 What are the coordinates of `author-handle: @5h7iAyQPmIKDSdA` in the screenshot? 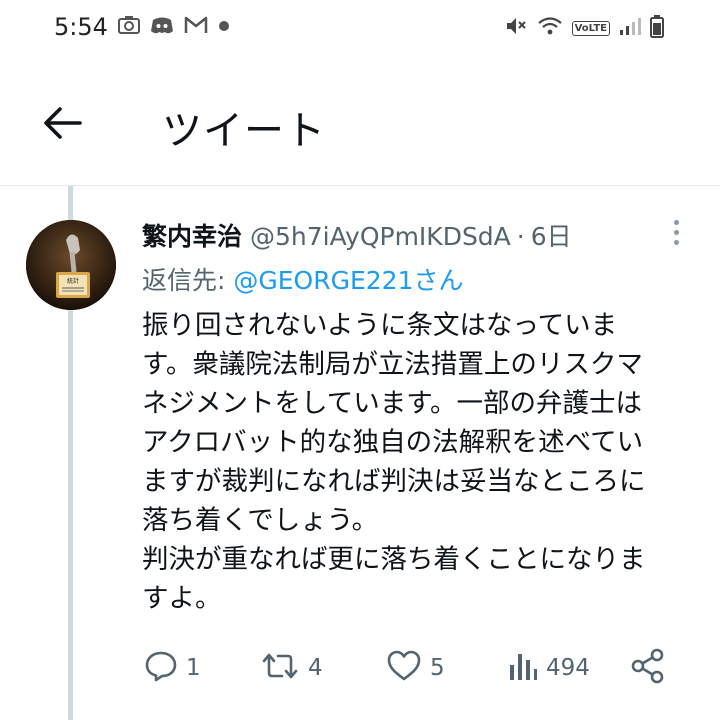 It's located at (380, 236).